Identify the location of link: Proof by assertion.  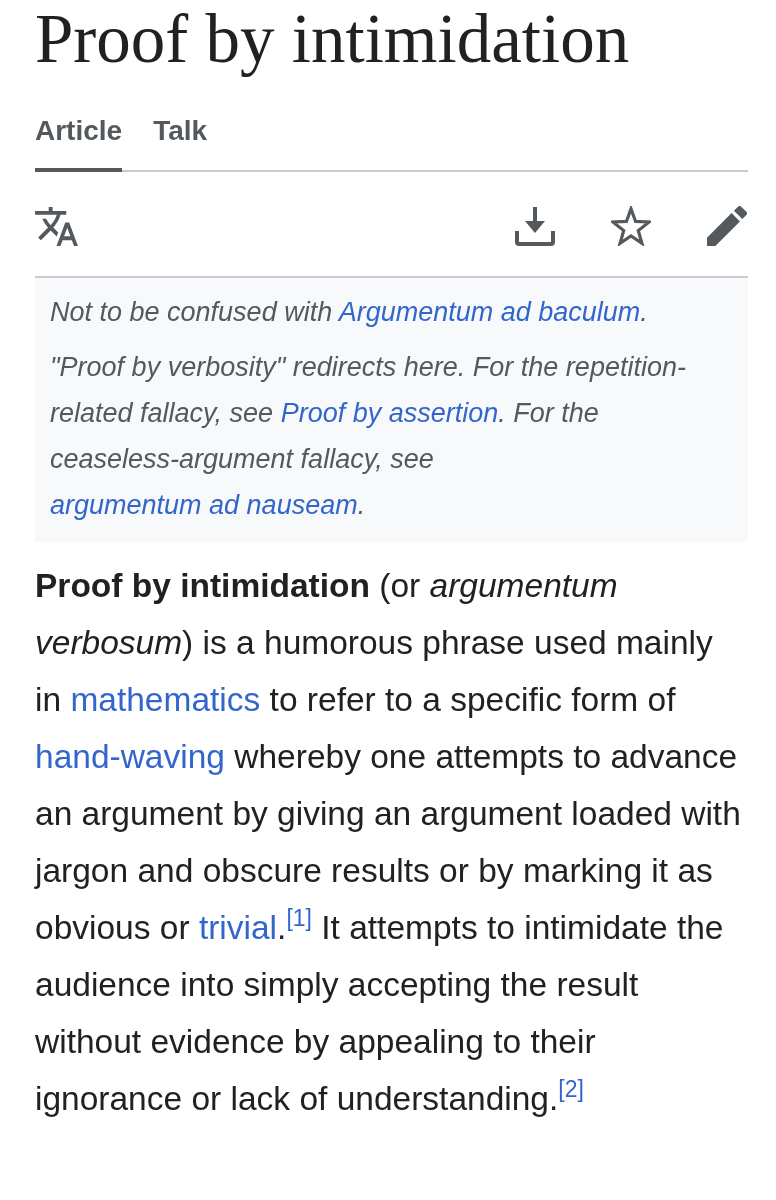
(389, 413).